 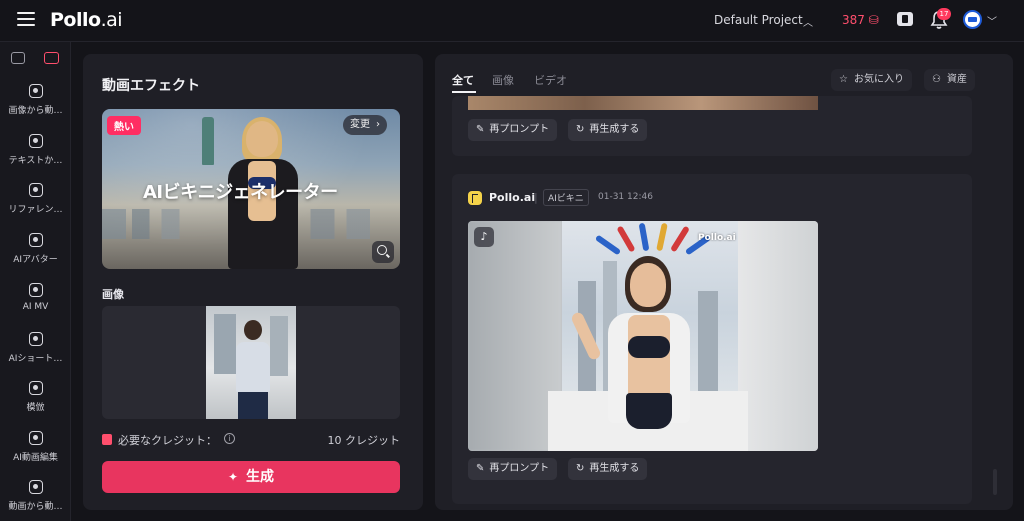 What do you see at coordinates (167, 440) in the screenshot?
I see `required-credits-label: 必要なクレジット：` at bounding box center [167, 440].